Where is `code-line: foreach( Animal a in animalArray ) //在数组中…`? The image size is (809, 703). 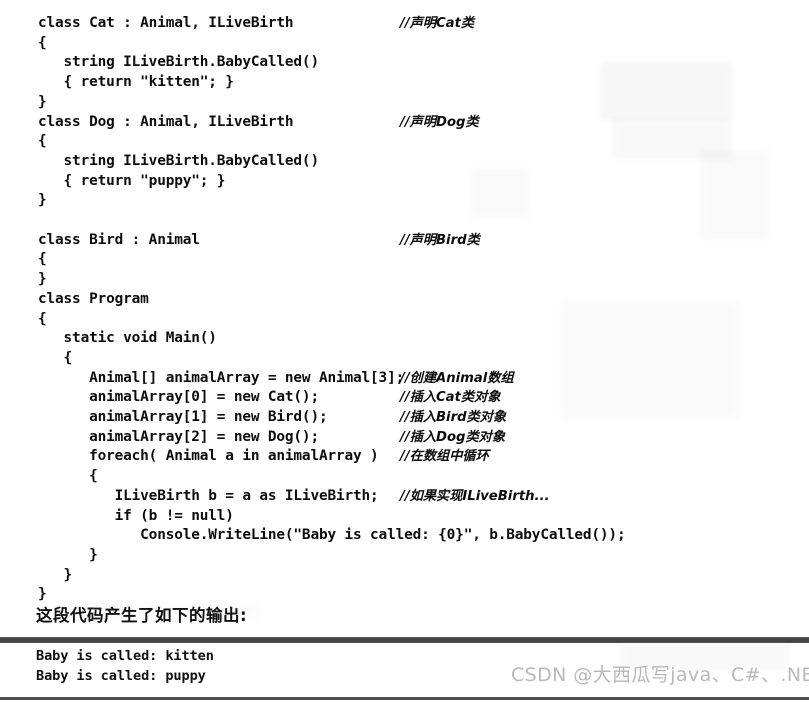 code-line: foreach( Animal a in animalArray ) //在数组中… is located at coordinates (404, 457).